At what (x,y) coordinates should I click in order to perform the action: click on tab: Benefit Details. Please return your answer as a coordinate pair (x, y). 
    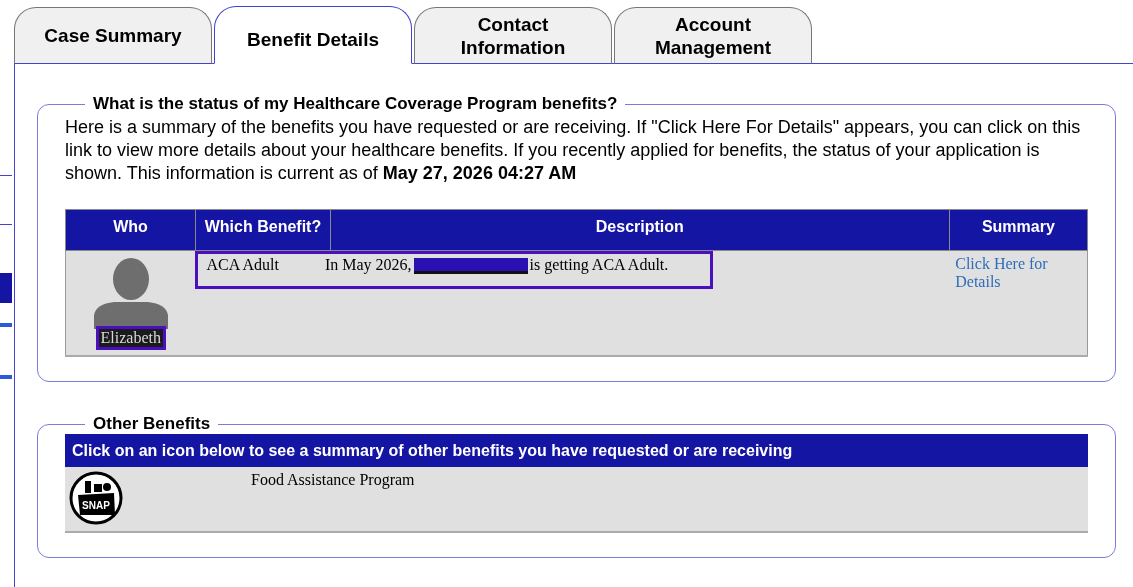
    Looking at the image, I should click on (313, 35).